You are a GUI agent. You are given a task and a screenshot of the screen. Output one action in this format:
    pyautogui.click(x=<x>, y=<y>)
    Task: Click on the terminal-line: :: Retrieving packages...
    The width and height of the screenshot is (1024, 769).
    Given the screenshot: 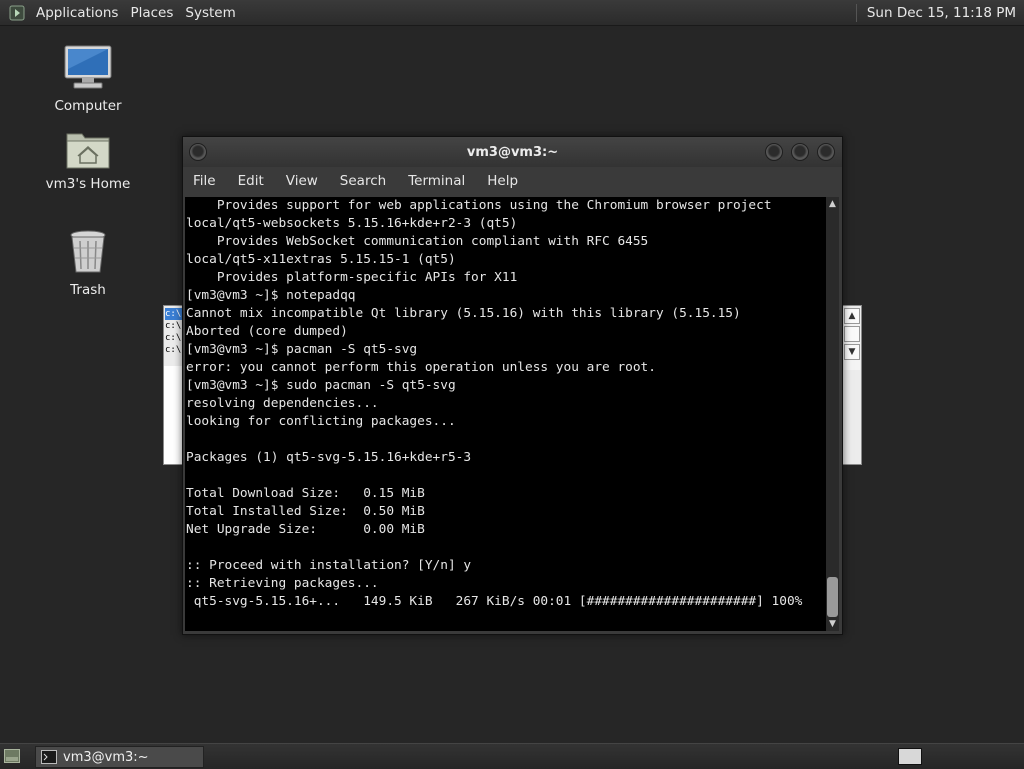 What is the action you would take?
    pyautogui.click(x=282, y=583)
    